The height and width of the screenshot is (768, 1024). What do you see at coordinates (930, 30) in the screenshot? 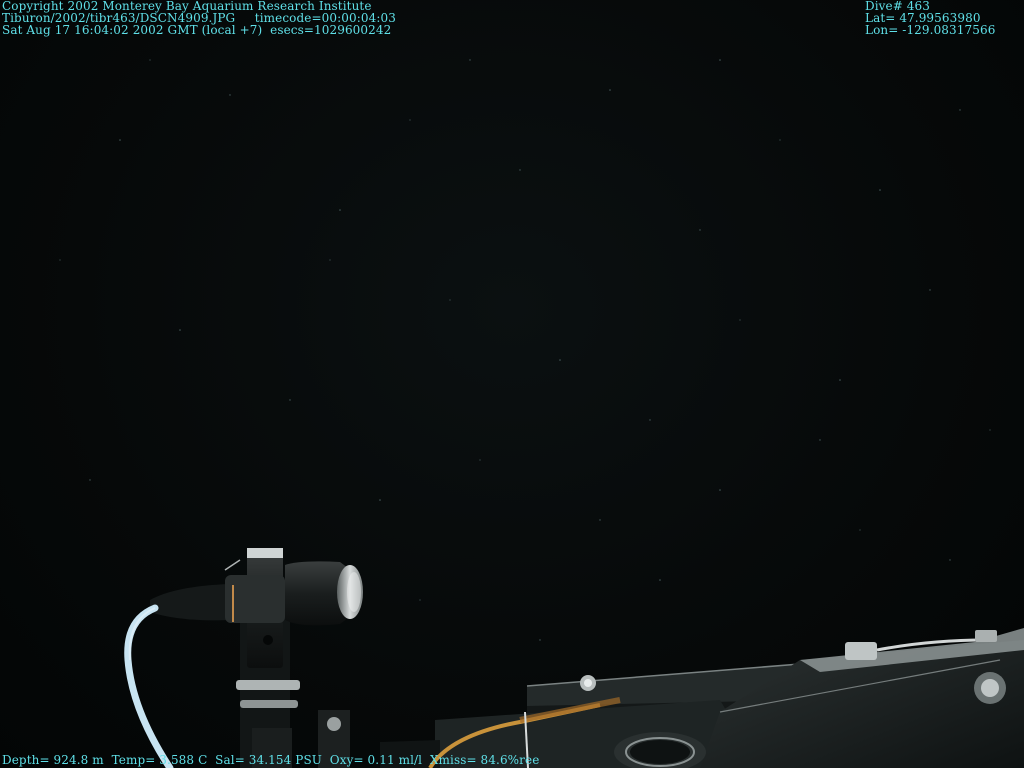
I see `overlay-longitude: Lon= -129.08317566` at bounding box center [930, 30].